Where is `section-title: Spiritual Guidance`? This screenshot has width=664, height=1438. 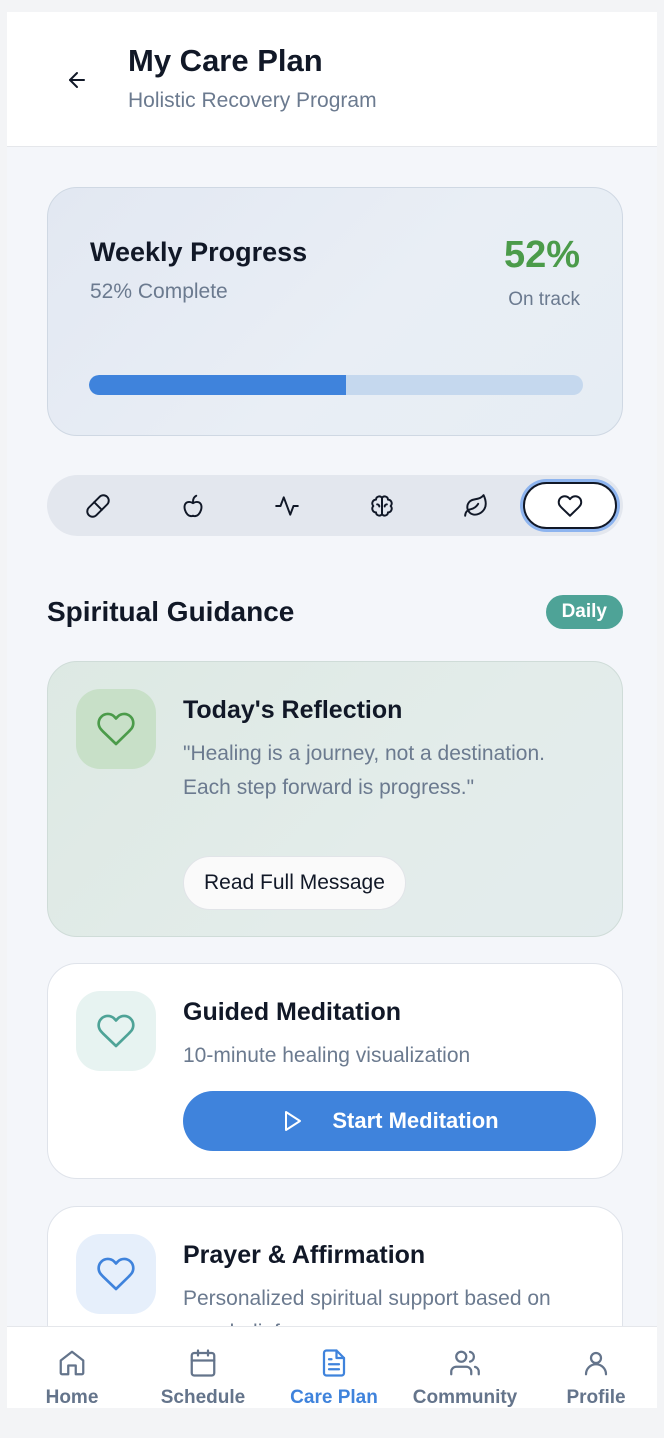 section-title: Spiritual Guidance is located at coordinates (171, 611).